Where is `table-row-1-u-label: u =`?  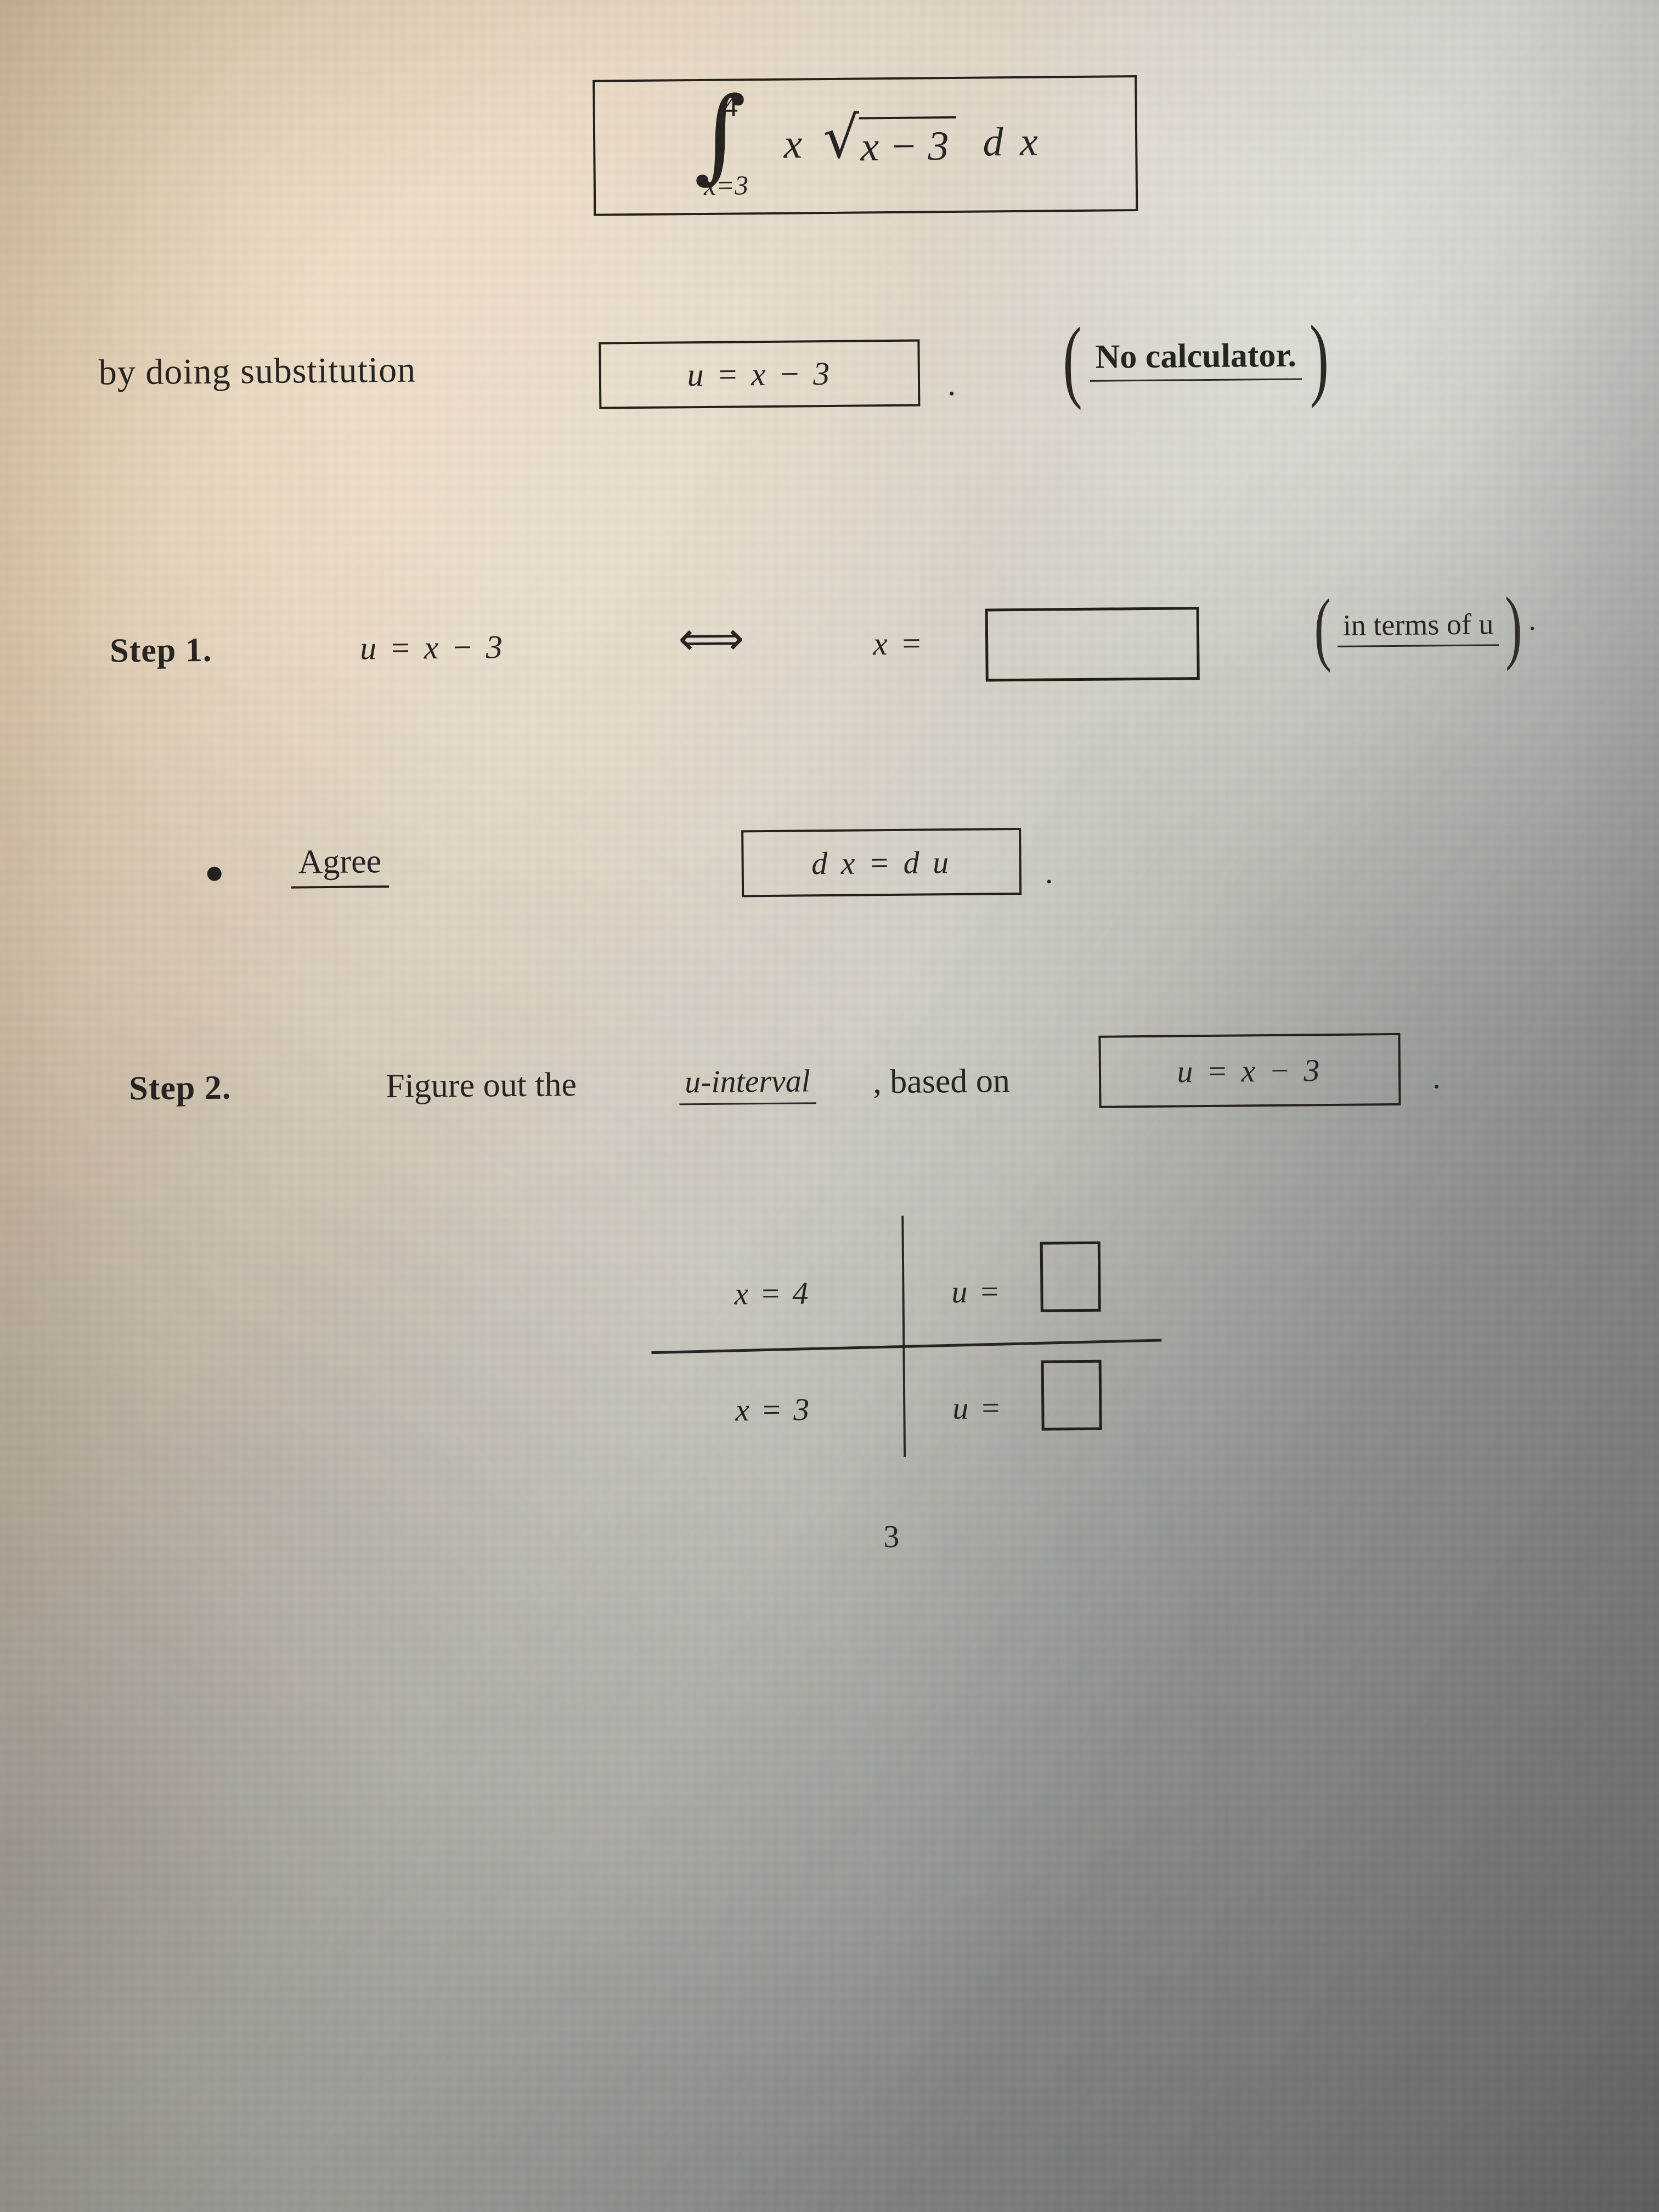
table-row-1-u-label: u = is located at coordinates (976, 1291).